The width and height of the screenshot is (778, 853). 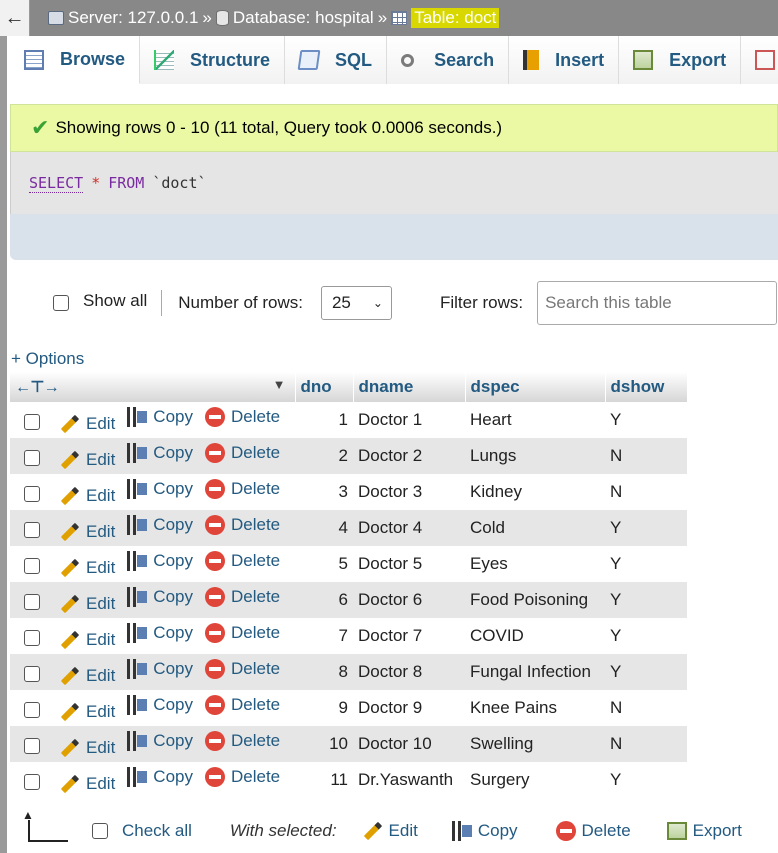 I want to click on tab-export: Export, so click(x=680, y=60).